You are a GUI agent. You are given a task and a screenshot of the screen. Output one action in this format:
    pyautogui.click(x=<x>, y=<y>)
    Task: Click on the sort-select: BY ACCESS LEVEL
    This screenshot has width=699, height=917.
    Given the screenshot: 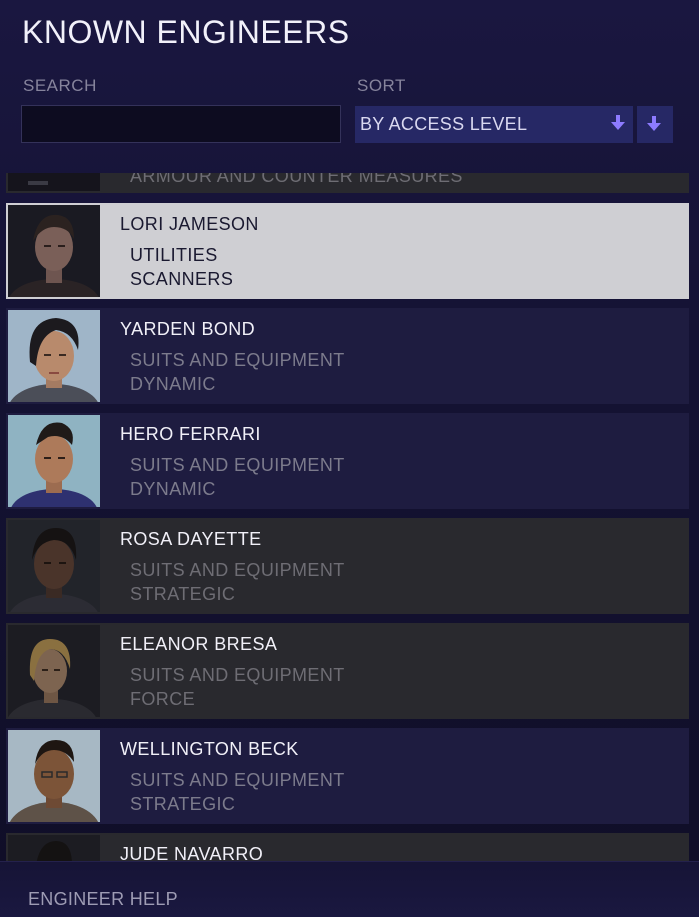 What is the action you would take?
    pyautogui.click(x=494, y=124)
    